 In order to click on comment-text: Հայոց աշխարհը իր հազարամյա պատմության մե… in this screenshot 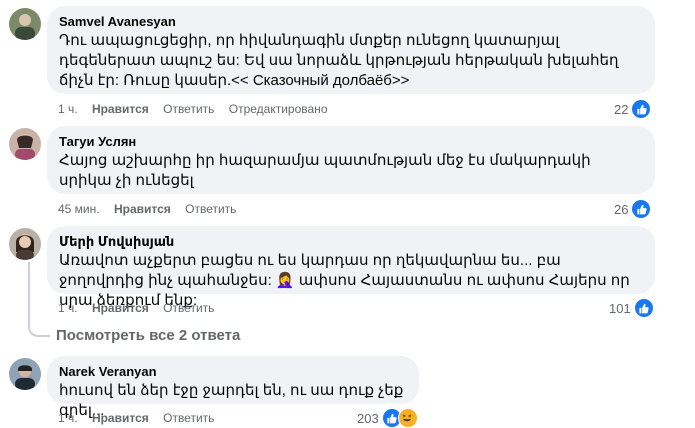, I will do `click(325, 170)`.